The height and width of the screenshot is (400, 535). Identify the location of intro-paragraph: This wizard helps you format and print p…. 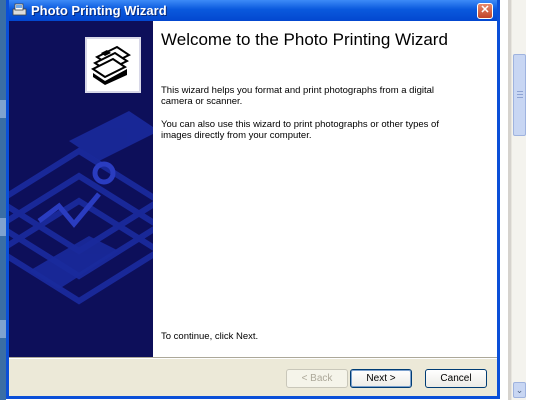
(297, 96).